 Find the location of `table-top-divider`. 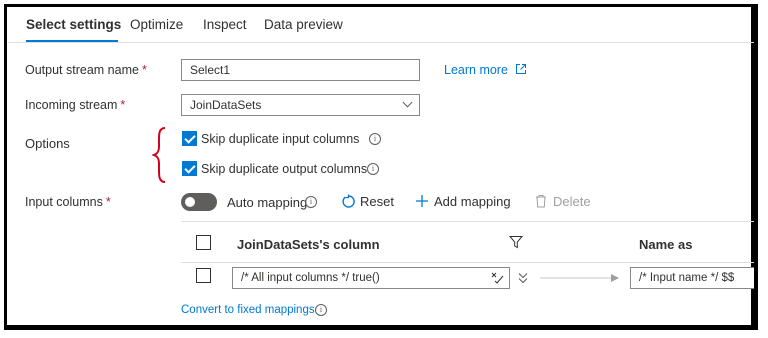

table-top-divider is located at coordinates (467, 221).